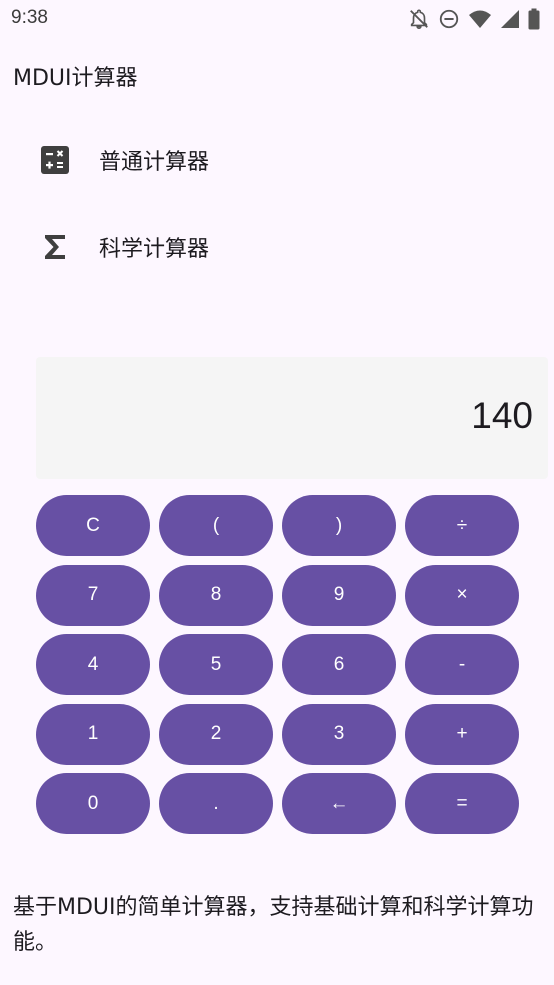  Describe the element at coordinates (276, 247) in the screenshot. I see `nav-item-scientific-calculator: 科学计算器` at that location.